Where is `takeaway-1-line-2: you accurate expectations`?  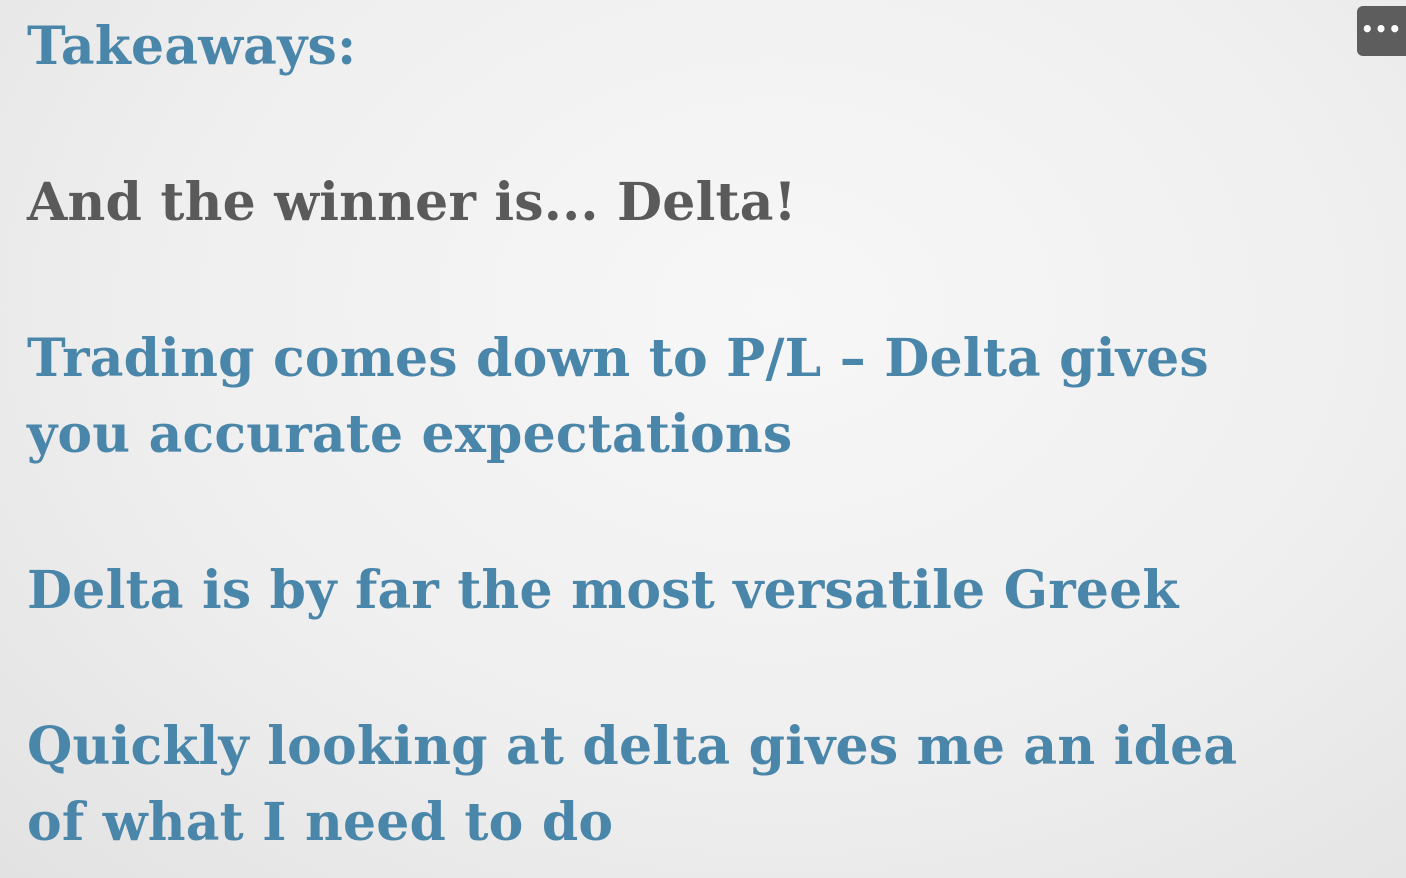
takeaway-1-line-2: you accurate expectations is located at coordinates (410, 434).